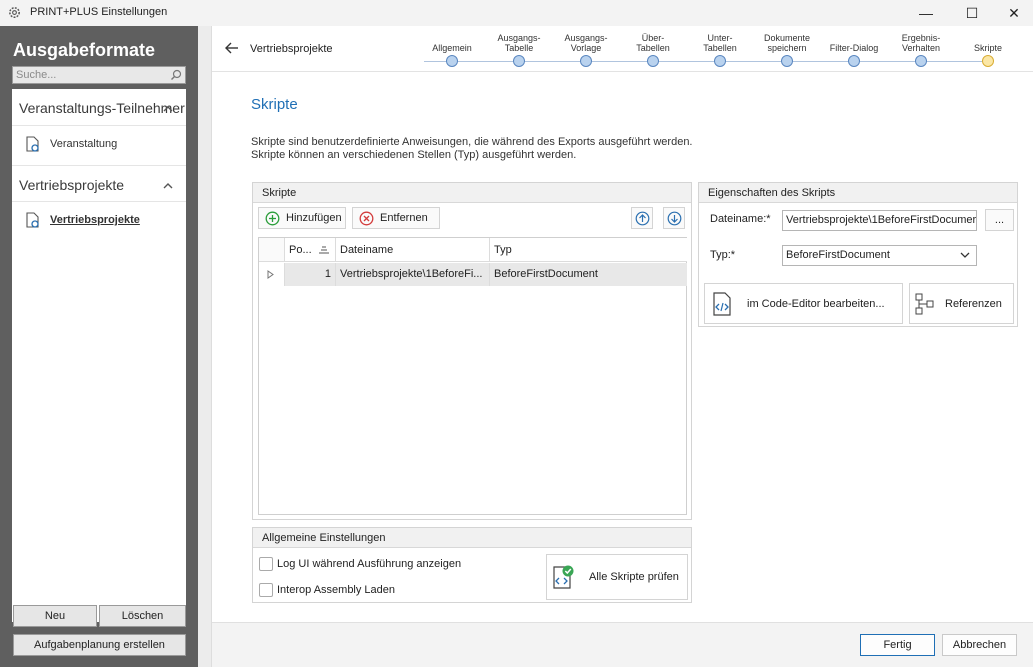 The image size is (1033, 667). Describe the element at coordinates (979, 645) in the screenshot. I see `cancel-button: Abbrechen` at that location.